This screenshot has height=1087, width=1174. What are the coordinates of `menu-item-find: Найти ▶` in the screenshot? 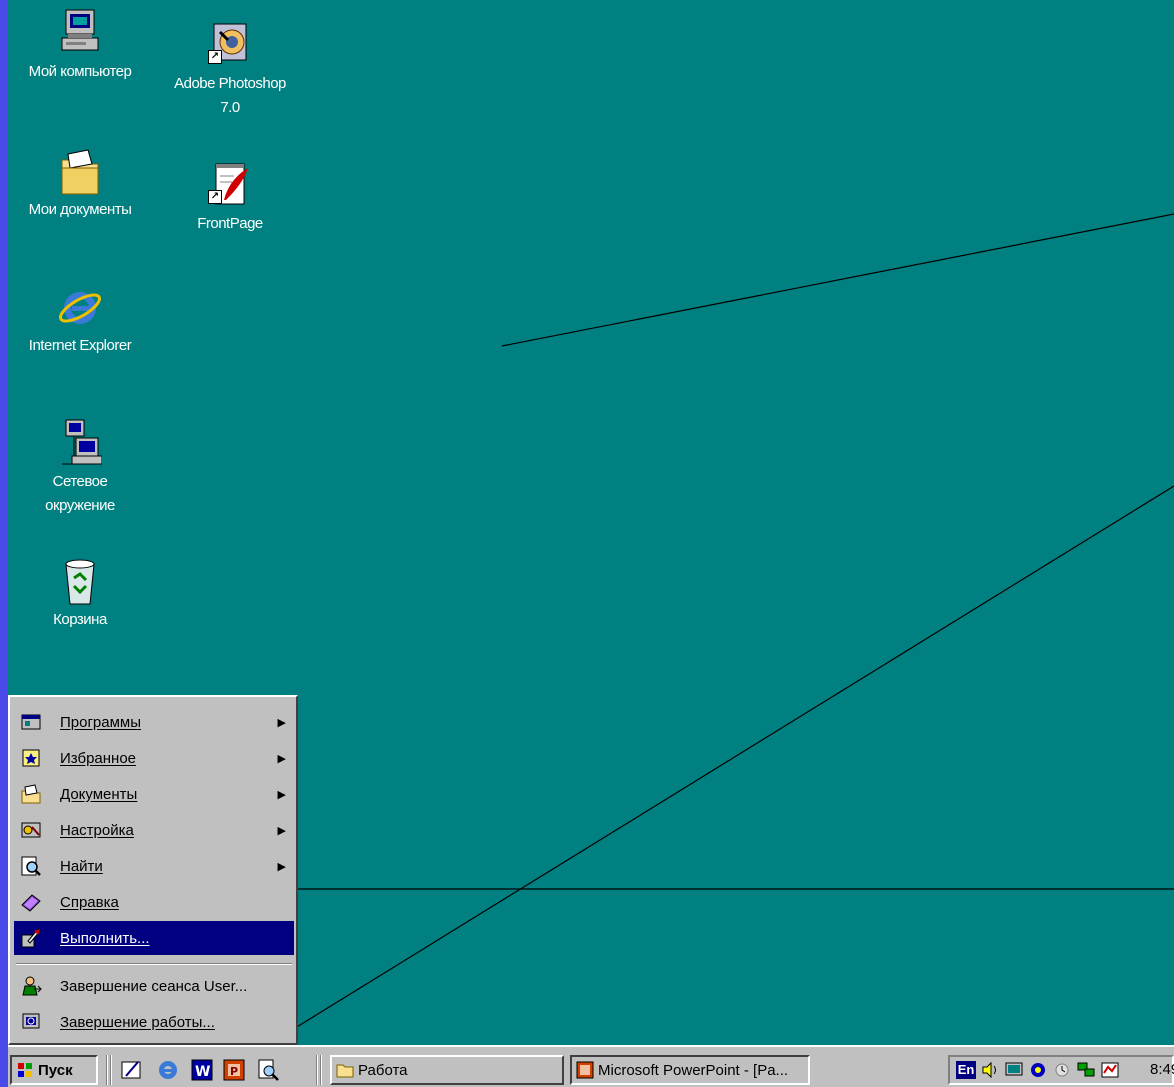 It's located at (154, 866).